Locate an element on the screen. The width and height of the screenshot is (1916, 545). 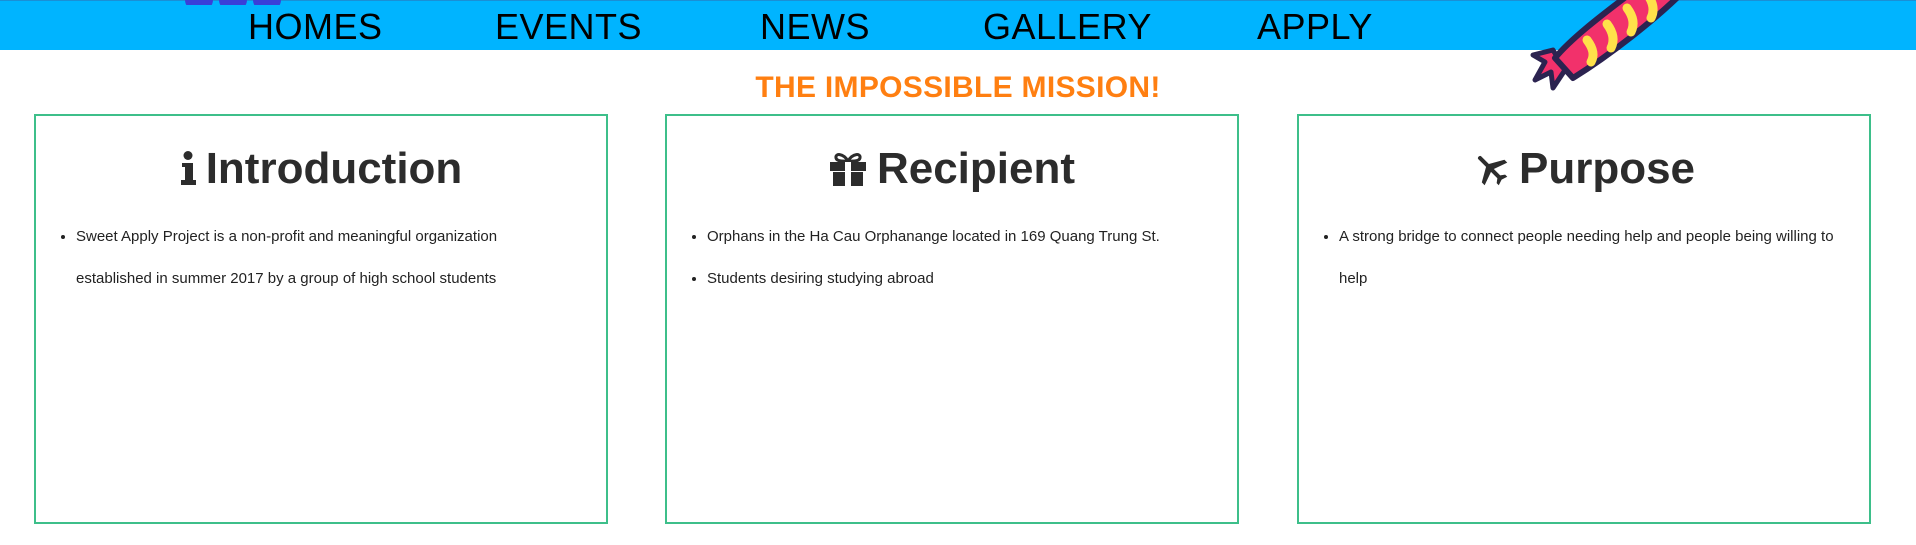
page-title: THE IMPOSSIBLE MISSION! is located at coordinates (958, 87).